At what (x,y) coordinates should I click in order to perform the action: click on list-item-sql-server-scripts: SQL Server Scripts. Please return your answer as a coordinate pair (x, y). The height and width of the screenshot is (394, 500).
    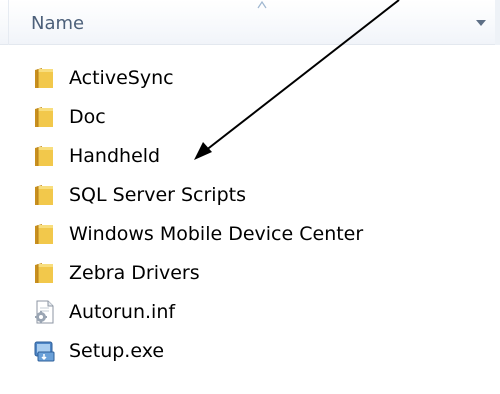
    Looking at the image, I should click on (240, 195).